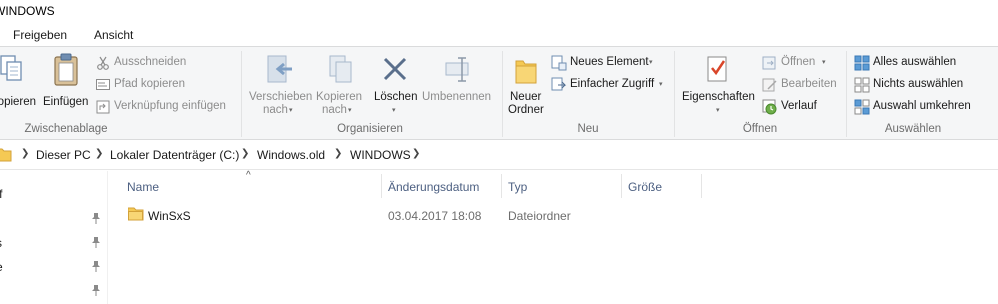 This screenshot has height=304, width=998. What do you see at coordinates (499, 34) in the screenshot?
I see `ribbon-tab-bar: Freigeben Ansicht` at bounding box center [499, 34].